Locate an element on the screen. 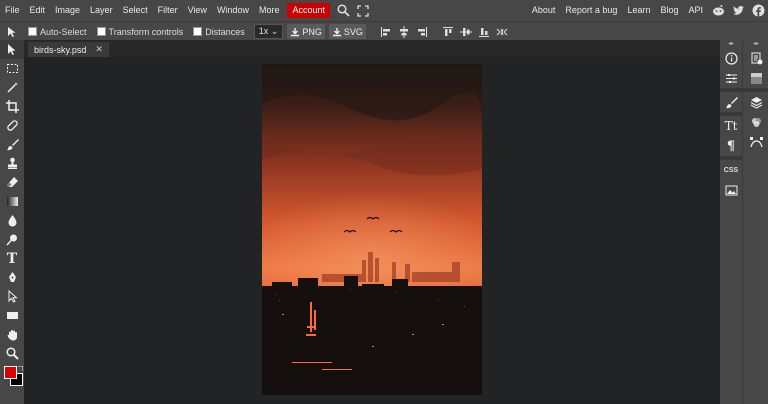 Image resolution: width=768 pixels, height=404 pixels. move-tool-icon is located at coordinates (13, 32).